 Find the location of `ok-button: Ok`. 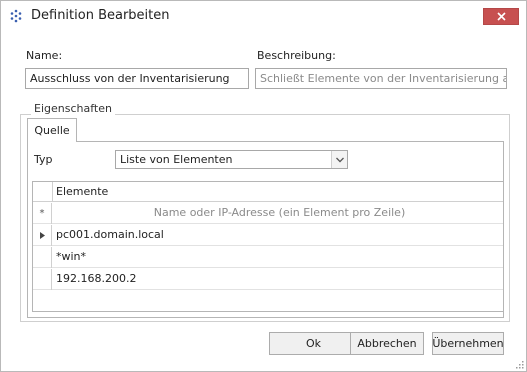

ok-button: Ok is located at coordinates (313, 343).